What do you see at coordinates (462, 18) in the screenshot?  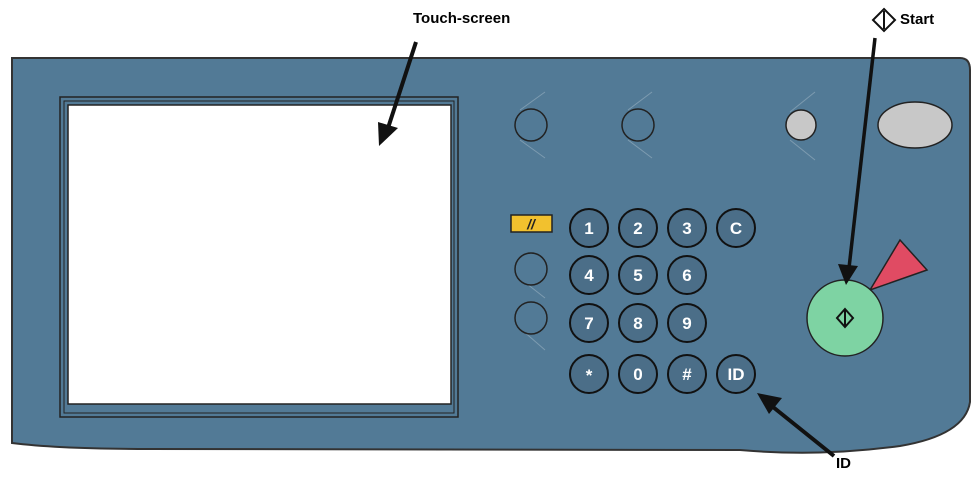 I see `touch-screen-label: Touch-screen` at bounding box center [462, 18].